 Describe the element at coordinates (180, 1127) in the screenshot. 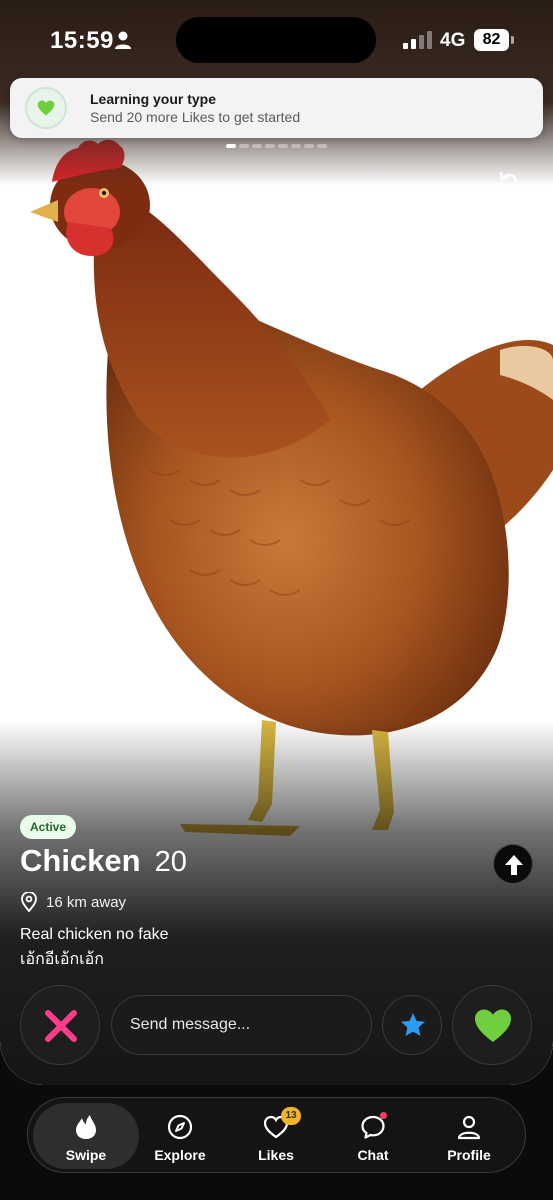

I see `compass-icon` at that location.